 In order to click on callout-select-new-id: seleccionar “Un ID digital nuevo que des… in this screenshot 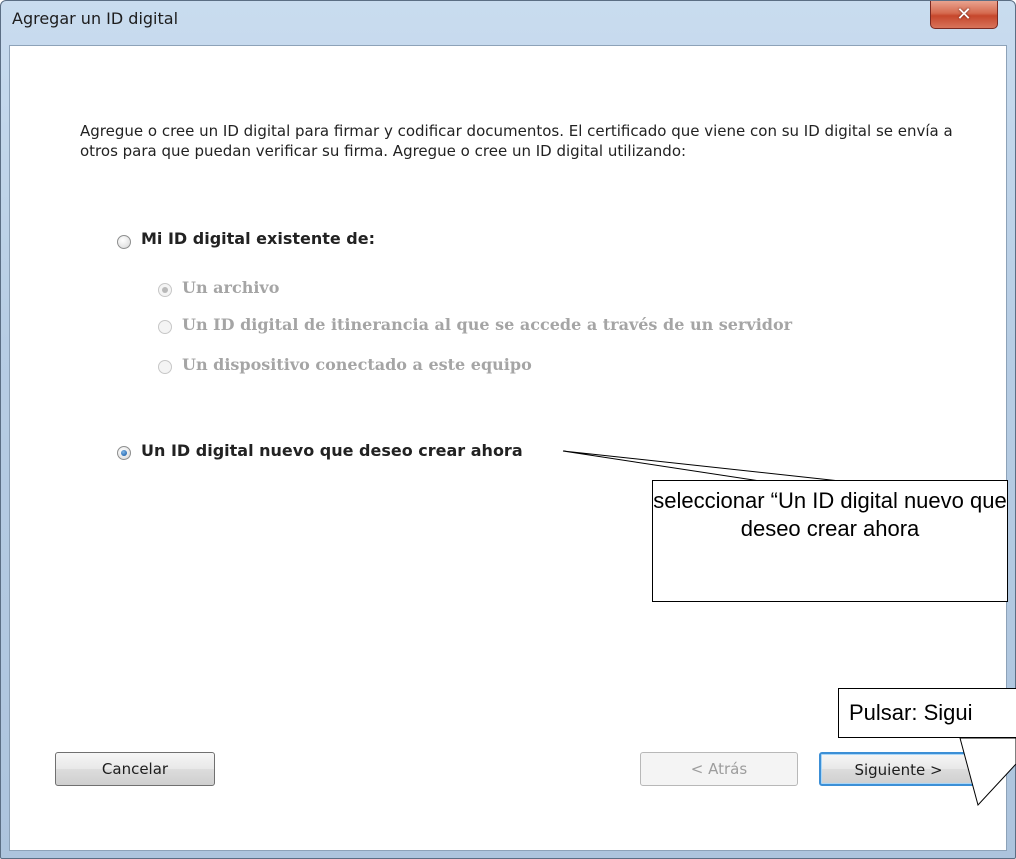, I will do `click(830, 541)`.